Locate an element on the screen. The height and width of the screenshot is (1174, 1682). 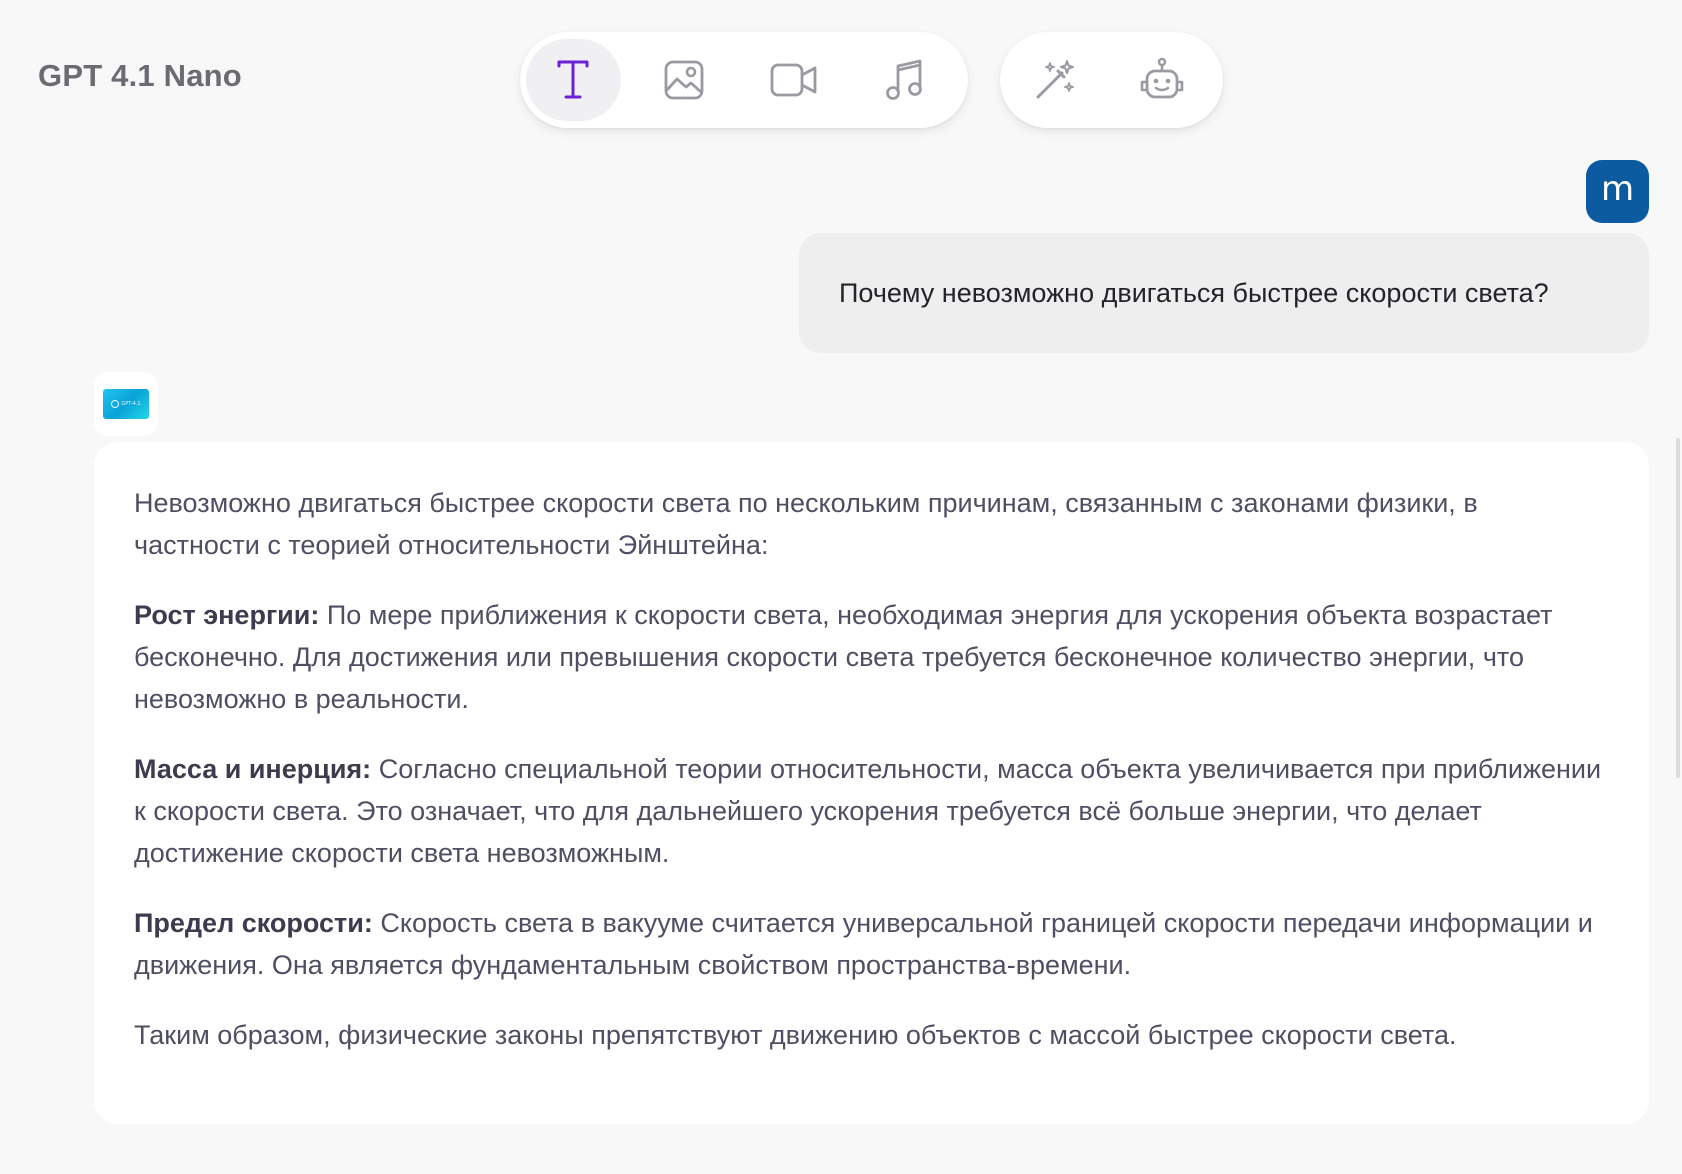
scrollbar is located at coordinates (1678, 608).